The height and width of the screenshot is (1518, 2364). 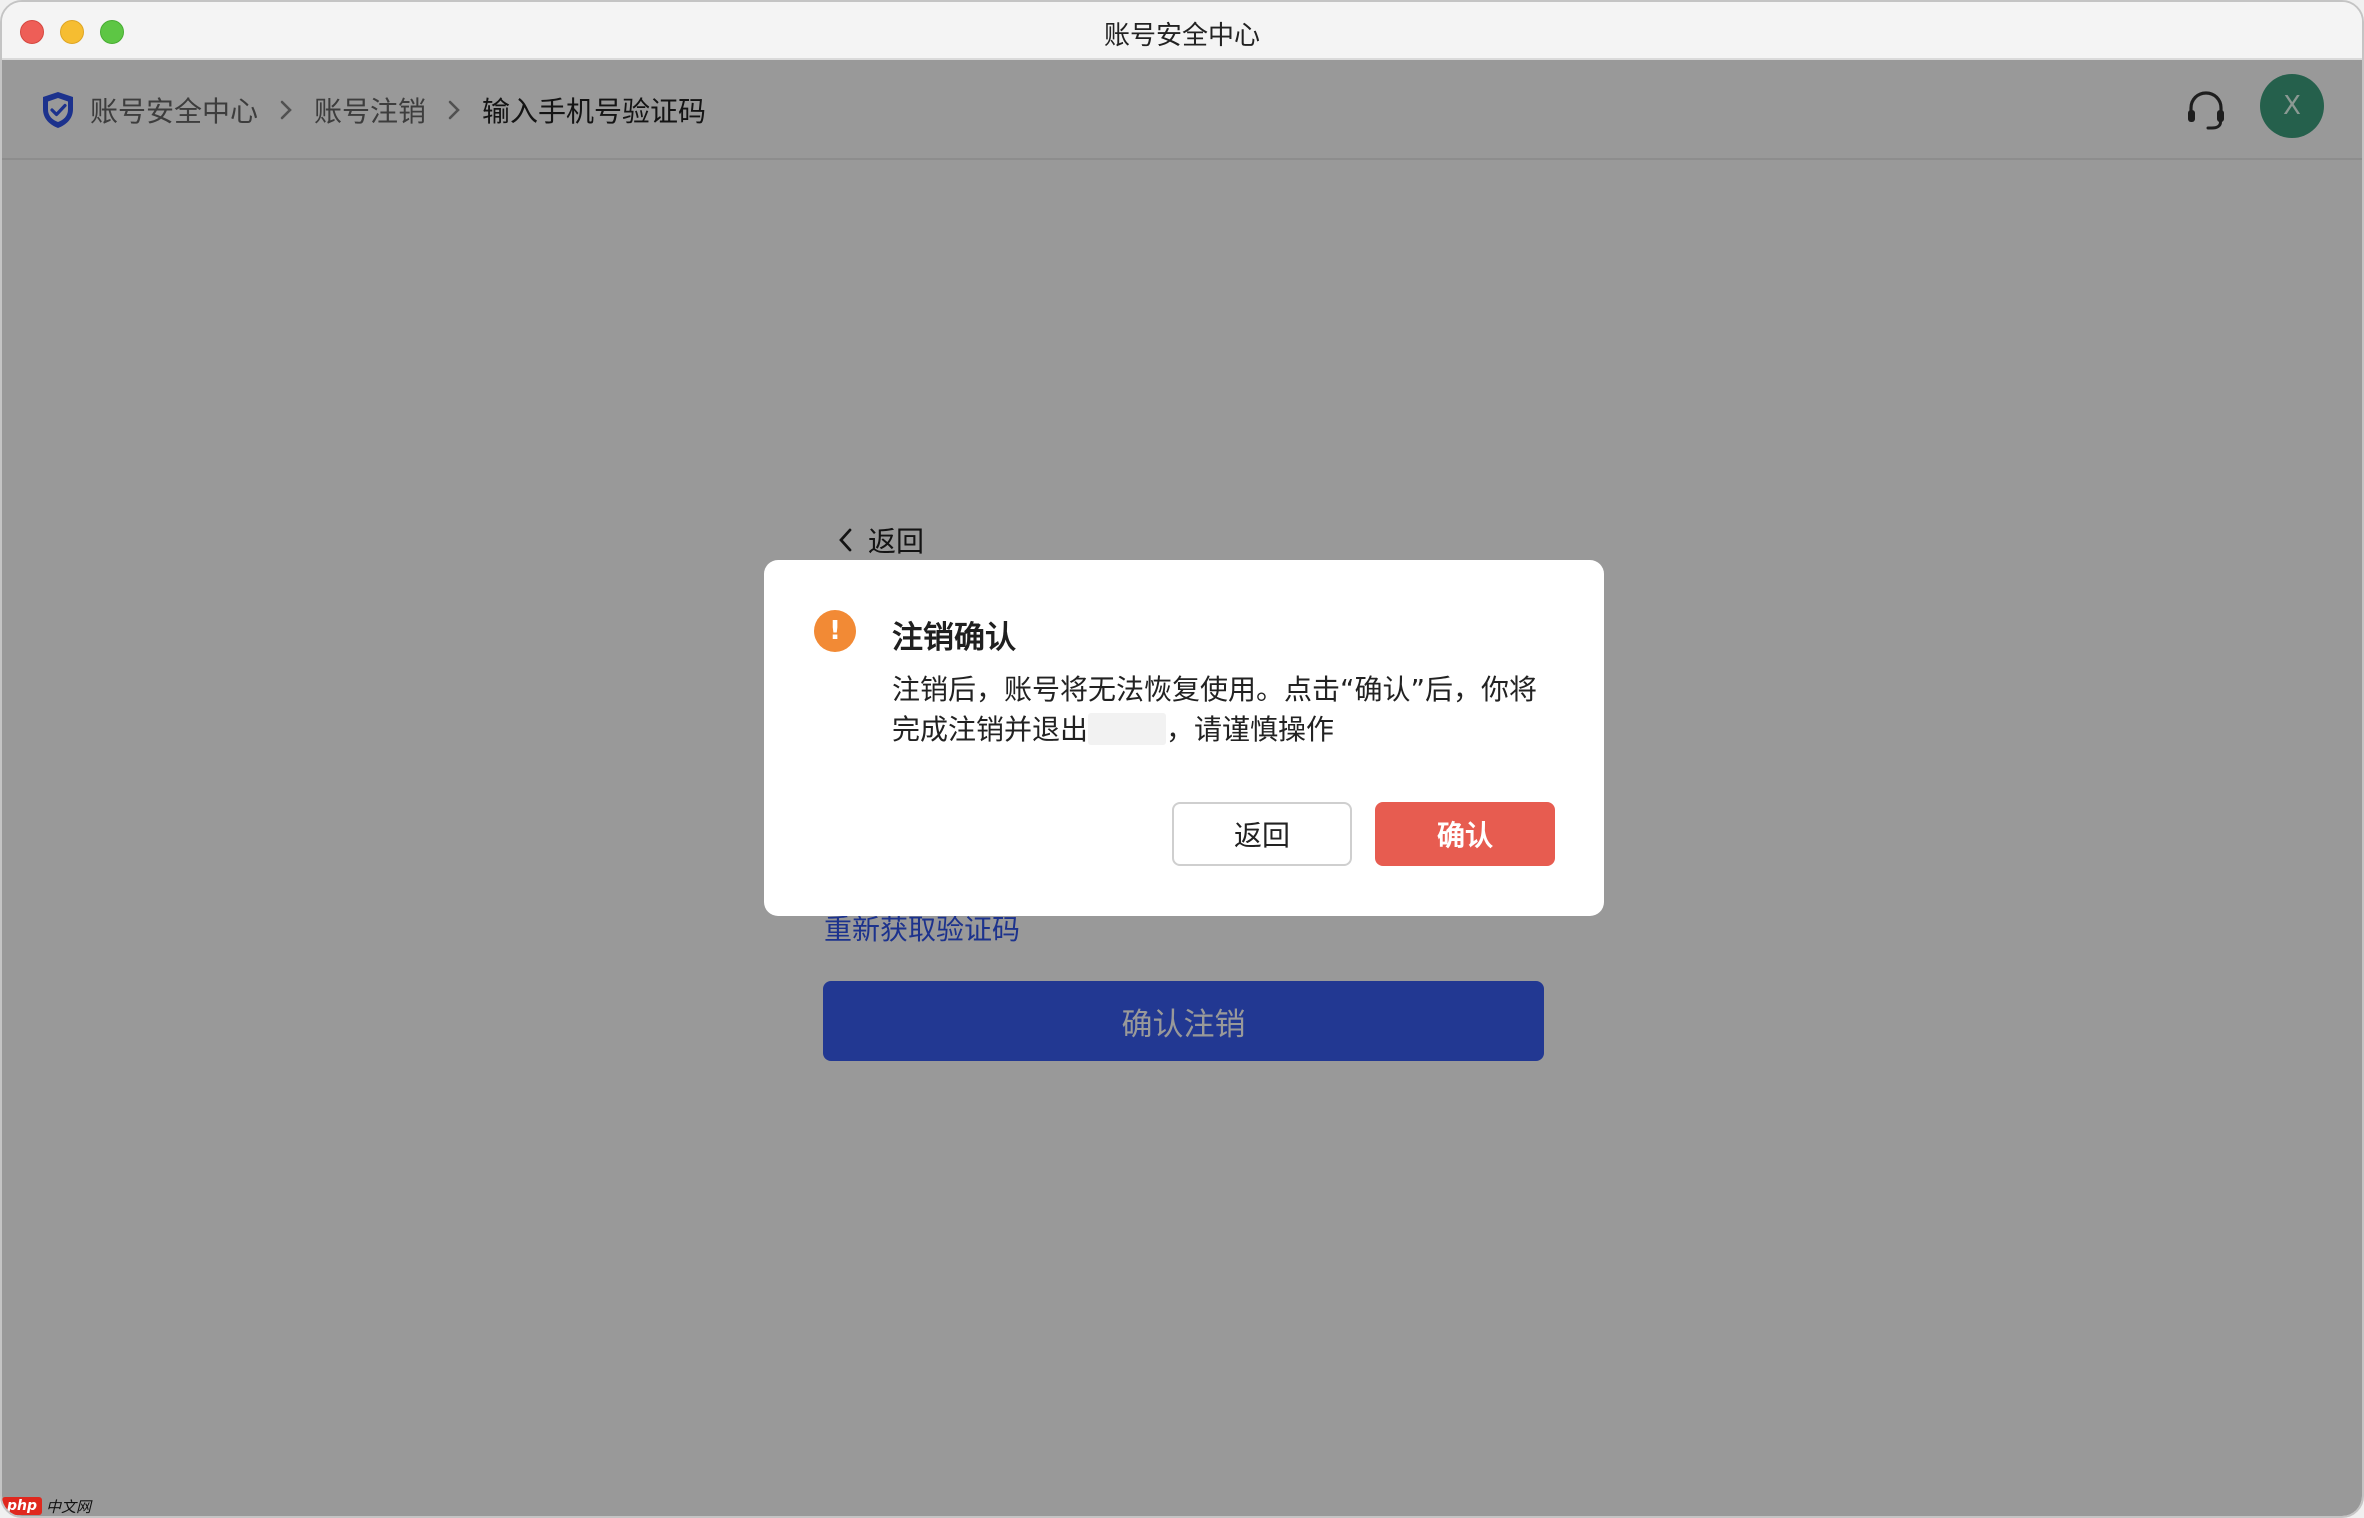 I want to click on window-title: 账号安全中心, so click(x=1181, y=36).